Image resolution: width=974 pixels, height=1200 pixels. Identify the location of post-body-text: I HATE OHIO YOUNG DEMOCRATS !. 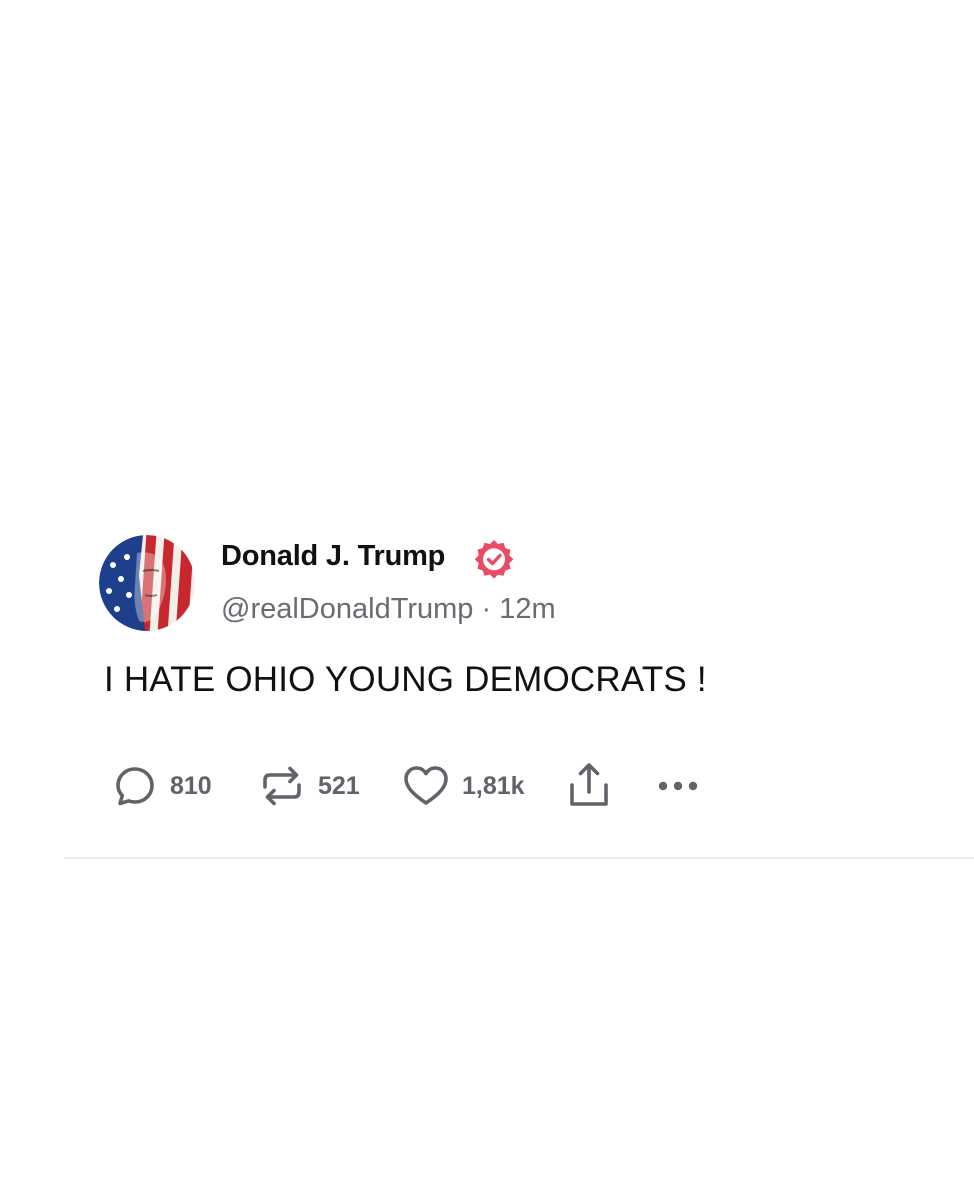
(405, 679).